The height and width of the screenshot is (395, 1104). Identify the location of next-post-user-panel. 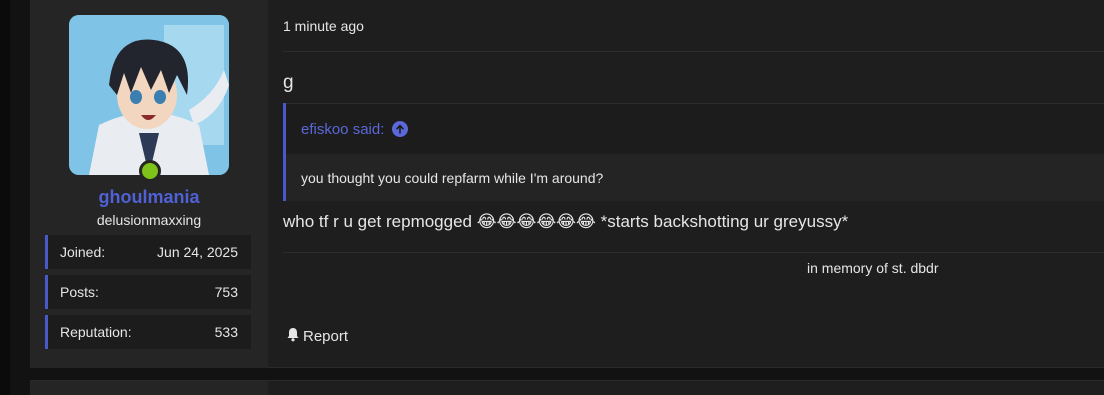
(149, 388).